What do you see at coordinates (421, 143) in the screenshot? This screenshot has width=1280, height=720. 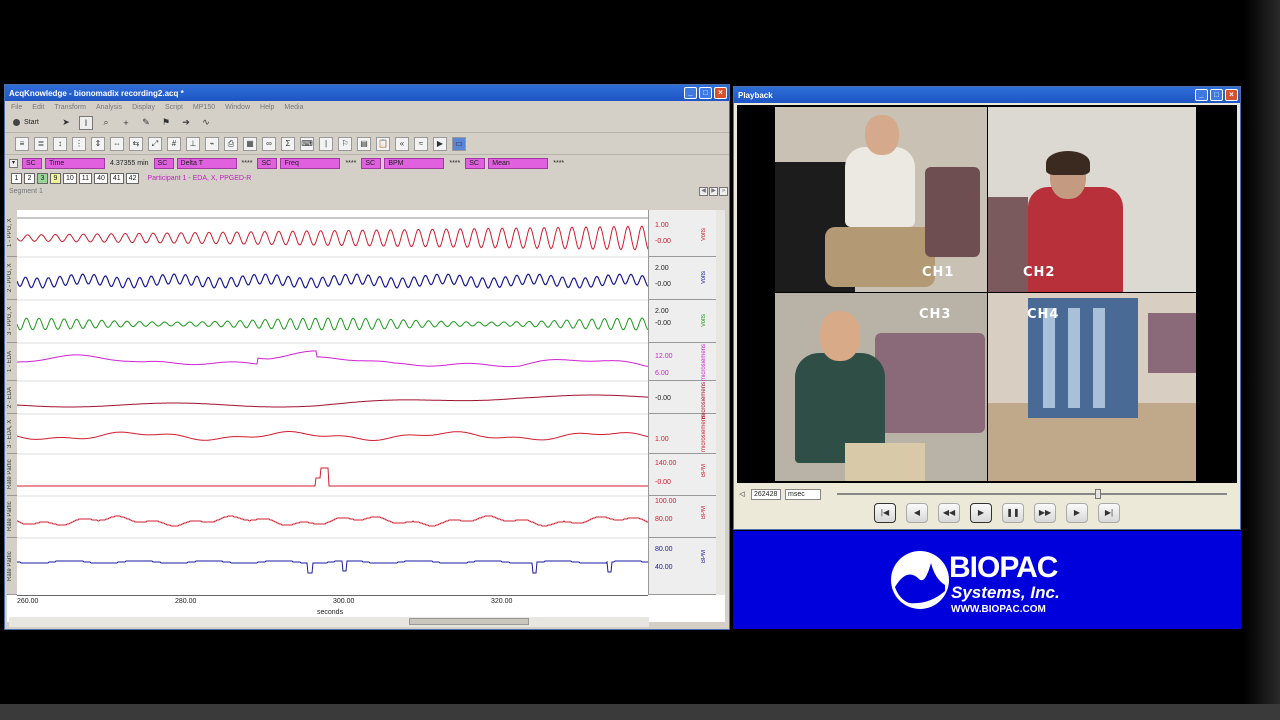 I see `wave-icon: ≈` at bounding box center [421, 143].